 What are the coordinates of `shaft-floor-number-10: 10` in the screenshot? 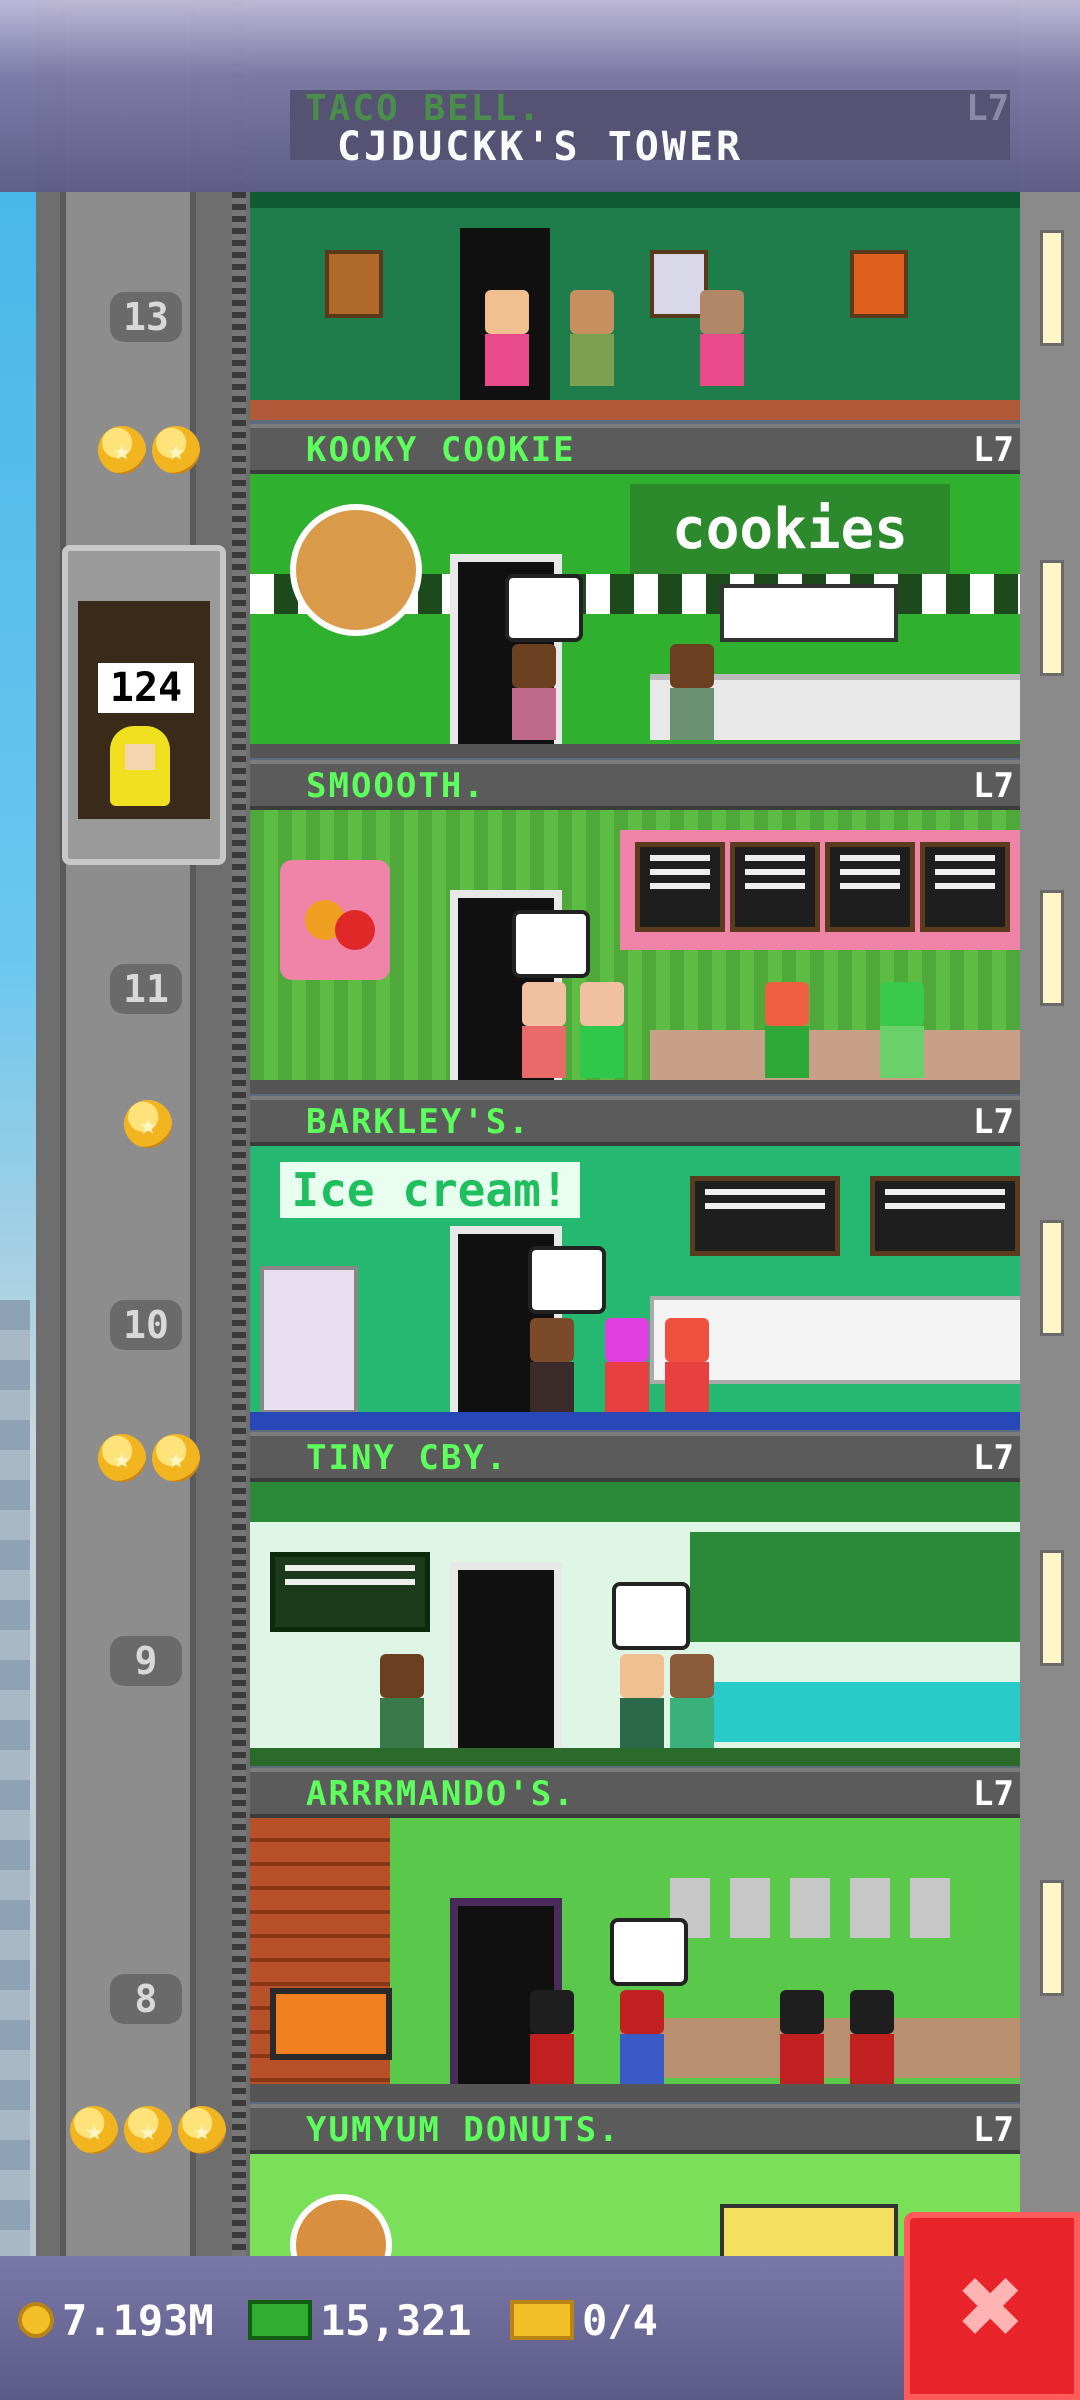 It's located at (146, 1325).